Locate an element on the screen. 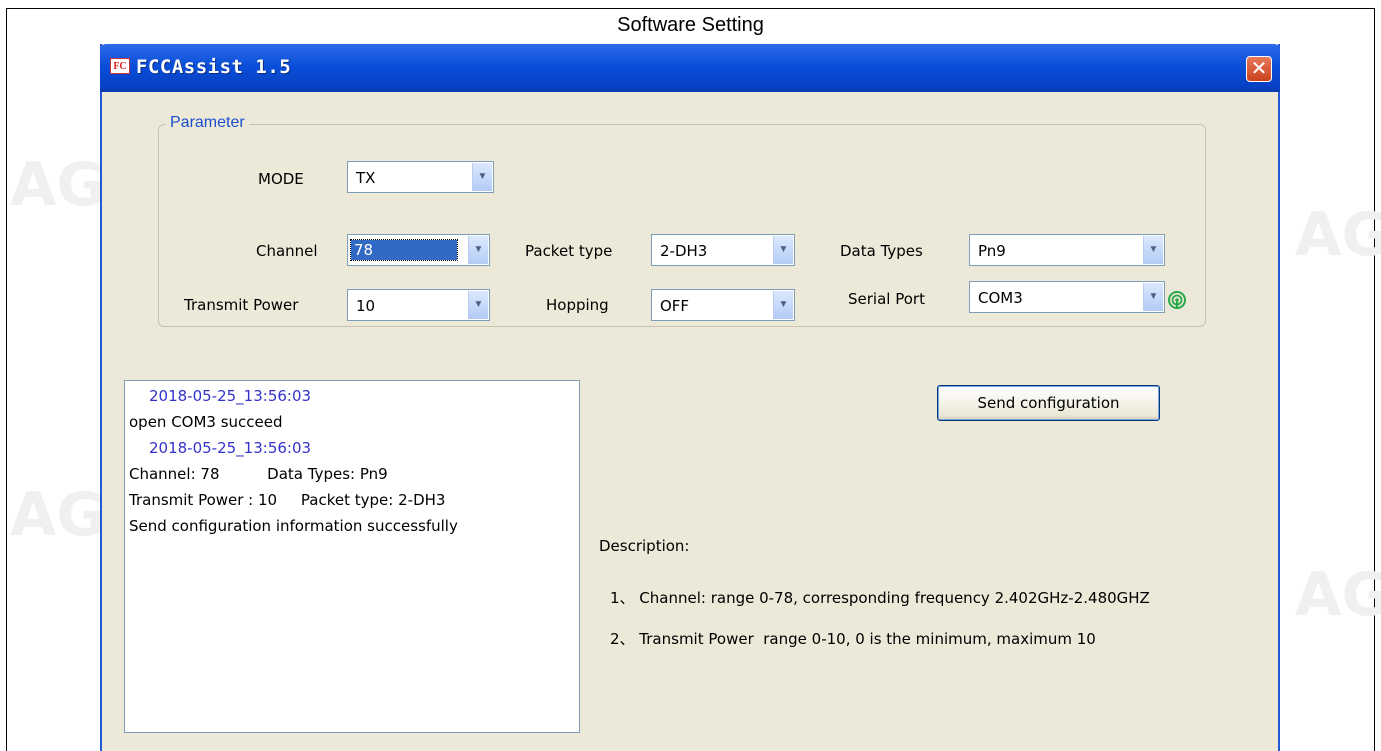  channel-value: 78 is located at coordinates (404, 250).